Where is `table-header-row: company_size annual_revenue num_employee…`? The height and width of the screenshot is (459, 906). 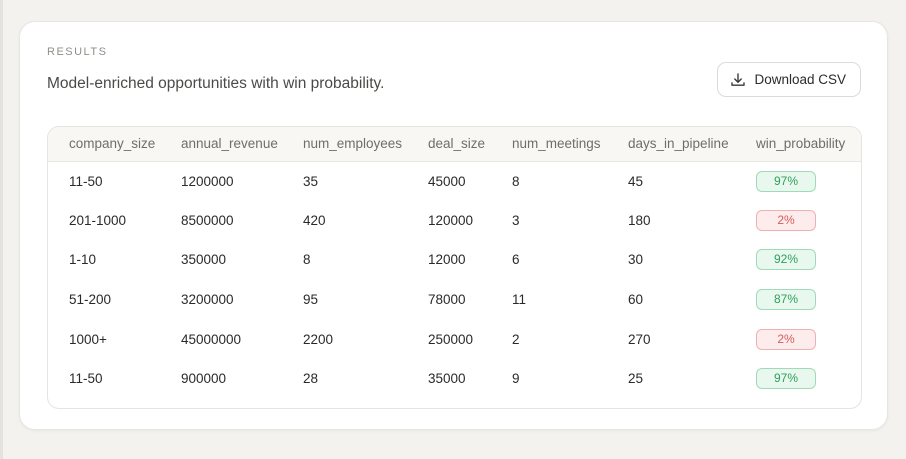 table-header-row: company_size annual_revenue num_employee… is located at coordinates (454, 144).